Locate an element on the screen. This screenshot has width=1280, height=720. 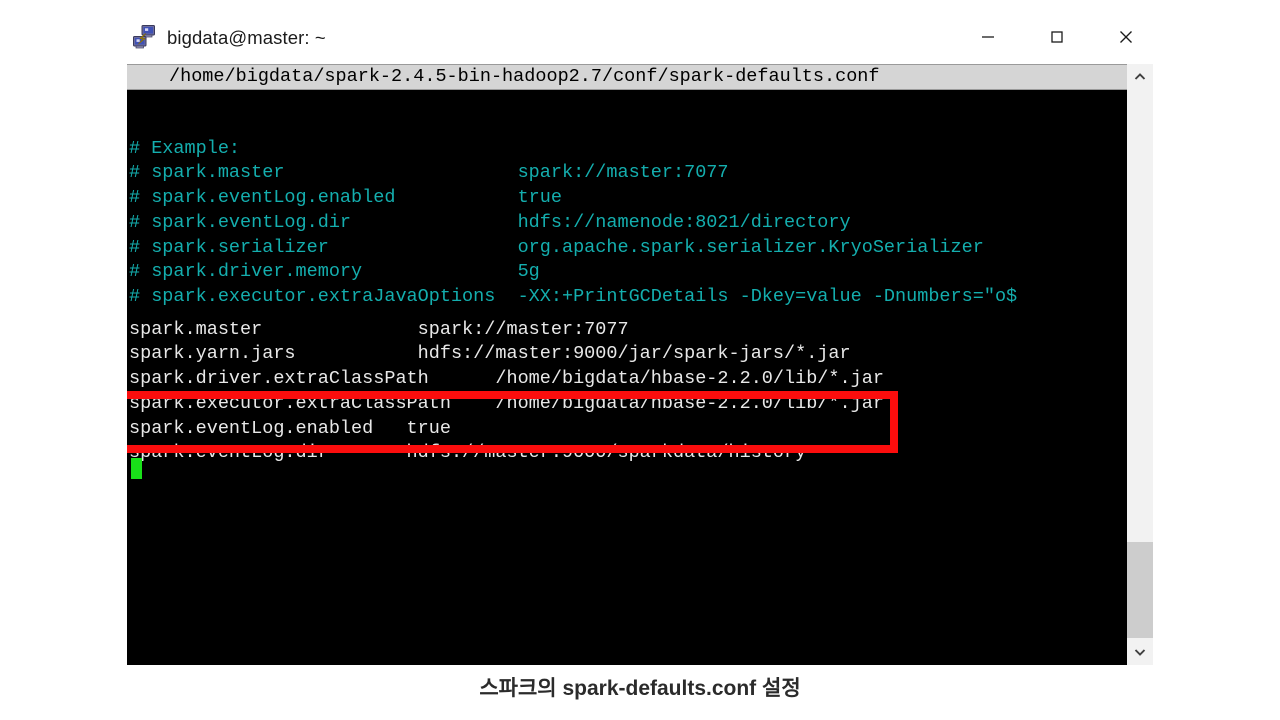
maximize-icon is located at coordinates (1057, 37).